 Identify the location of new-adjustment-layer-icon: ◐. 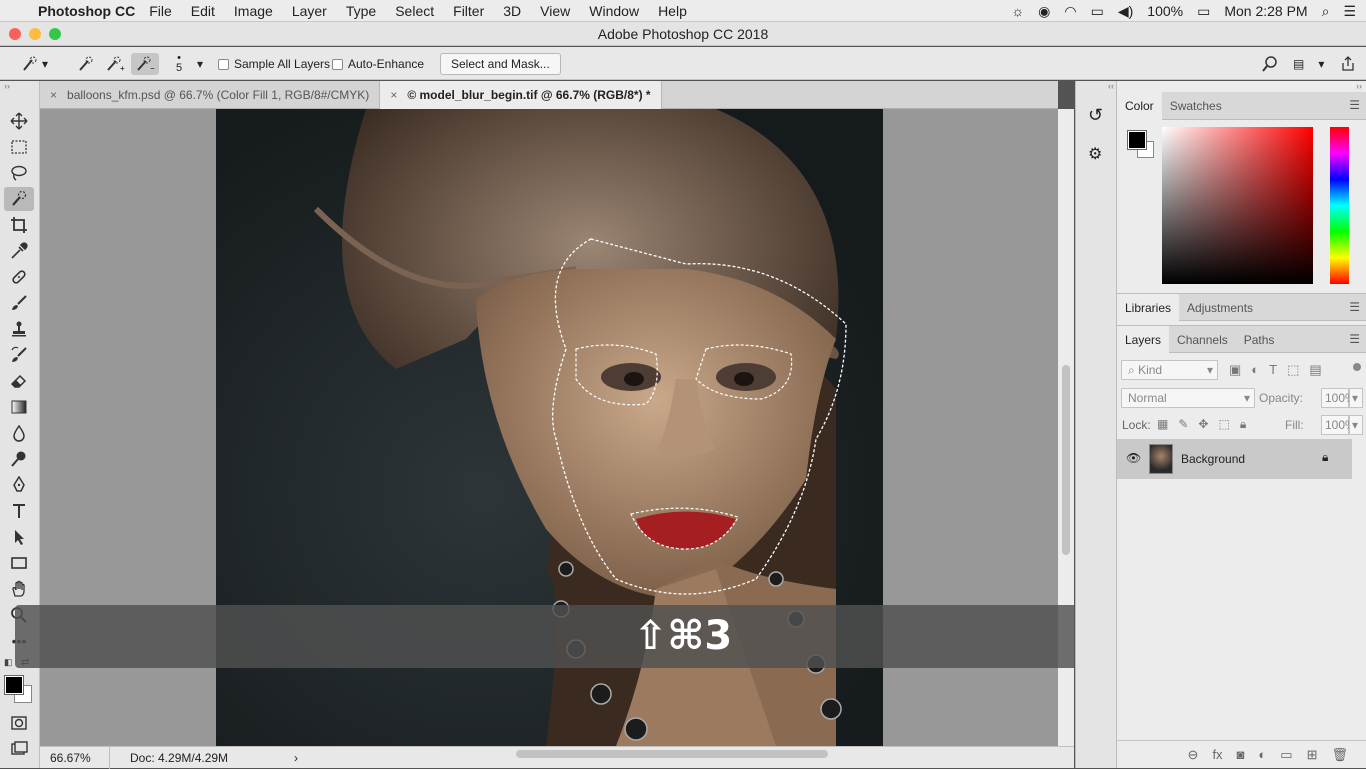
(1262, 754).